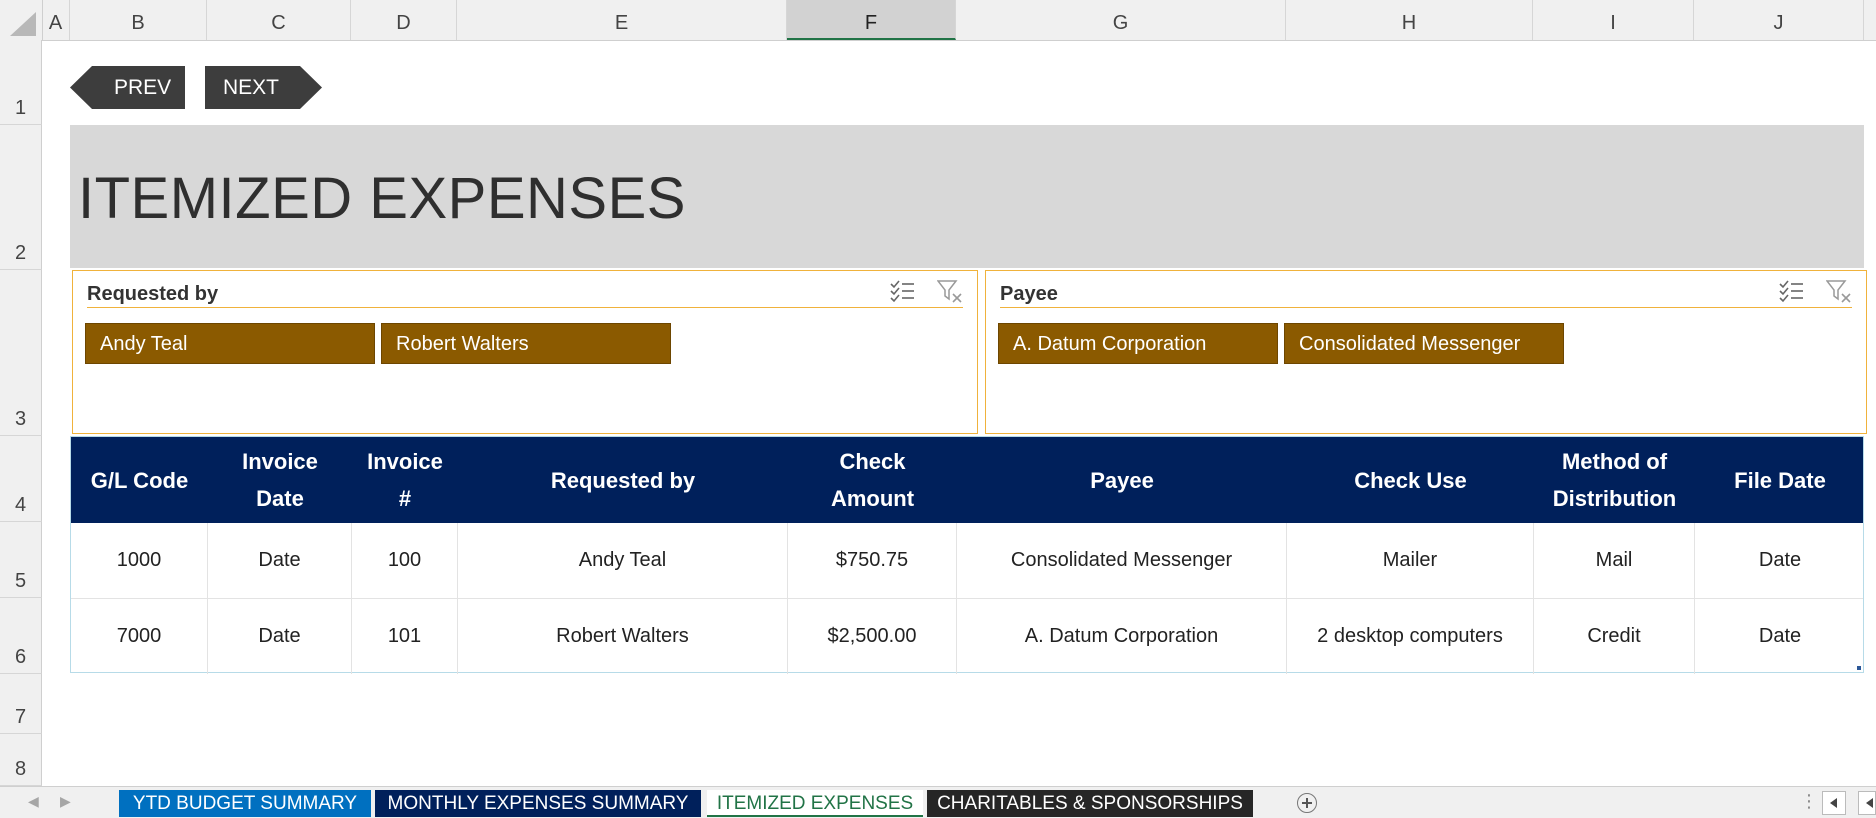  What do you see at coordinates (623, 636) in the screenshot?
I see `cell-requested-by: Robert Walters` at bounding box center [623, 636].